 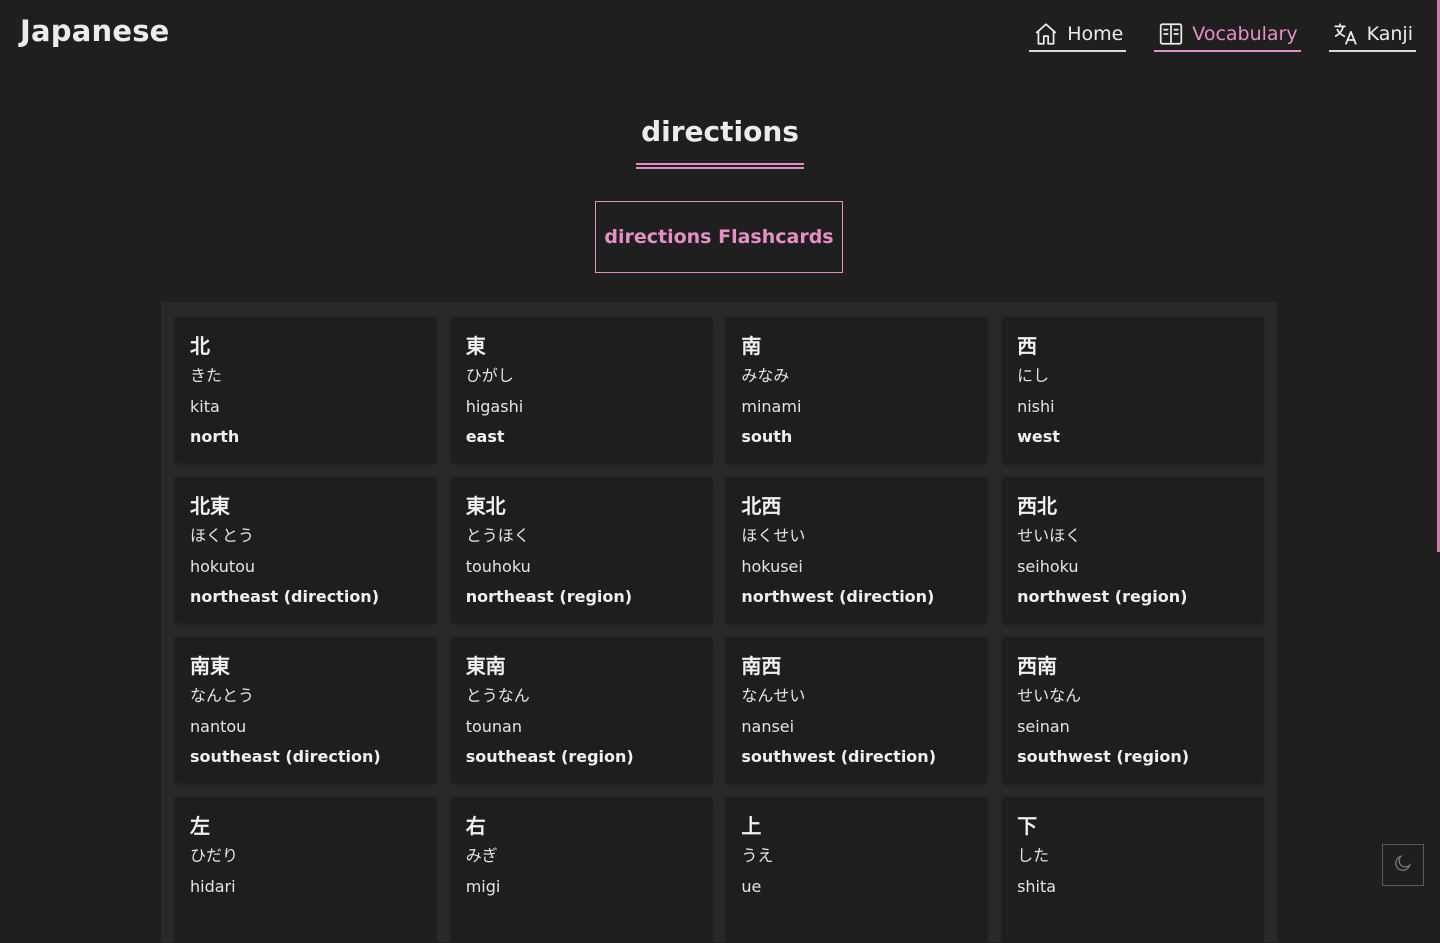 I want to click on card-romaji: minami, so click(x=771, y=406).